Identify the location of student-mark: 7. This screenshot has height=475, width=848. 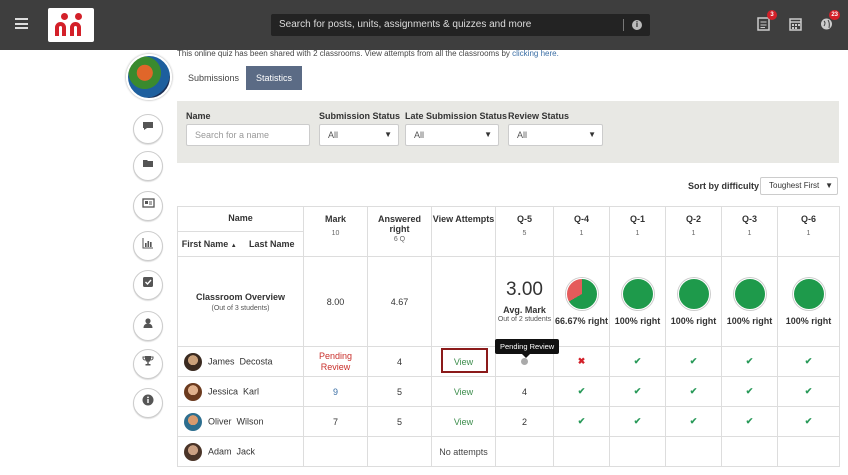
(335, 421).